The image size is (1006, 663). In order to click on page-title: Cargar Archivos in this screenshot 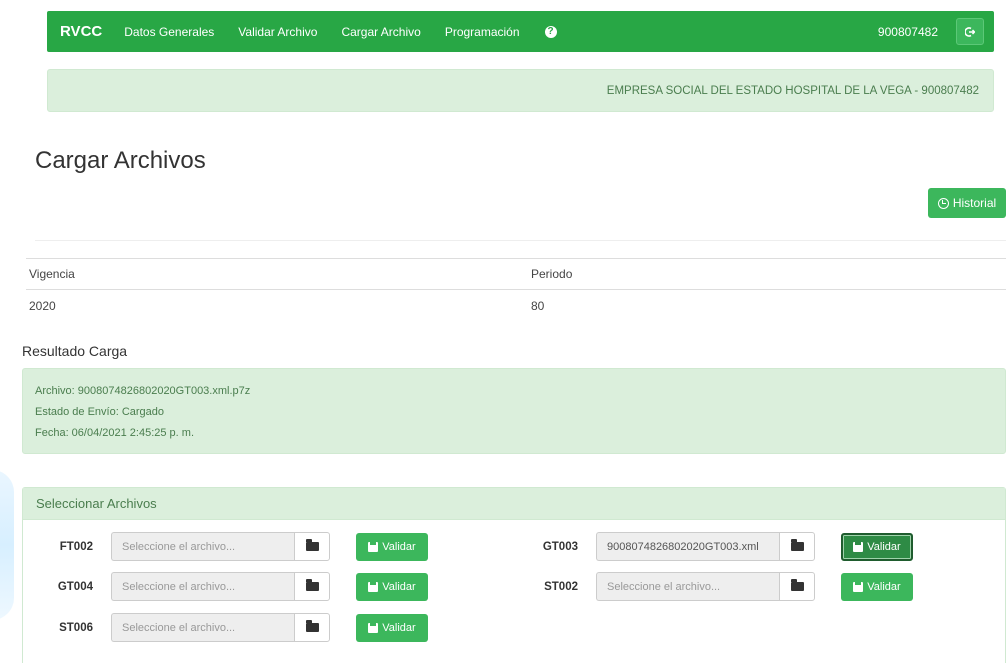, I will do `click(120, 160)`.